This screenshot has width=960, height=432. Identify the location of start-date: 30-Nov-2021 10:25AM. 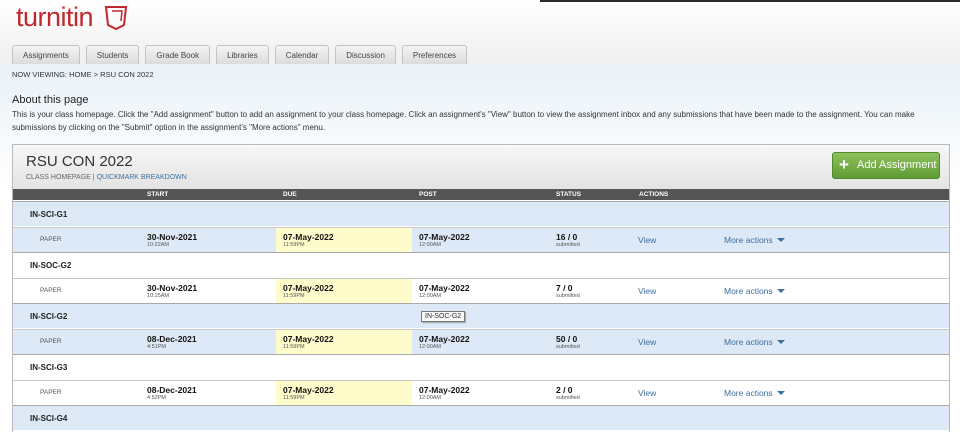
(172, 291).